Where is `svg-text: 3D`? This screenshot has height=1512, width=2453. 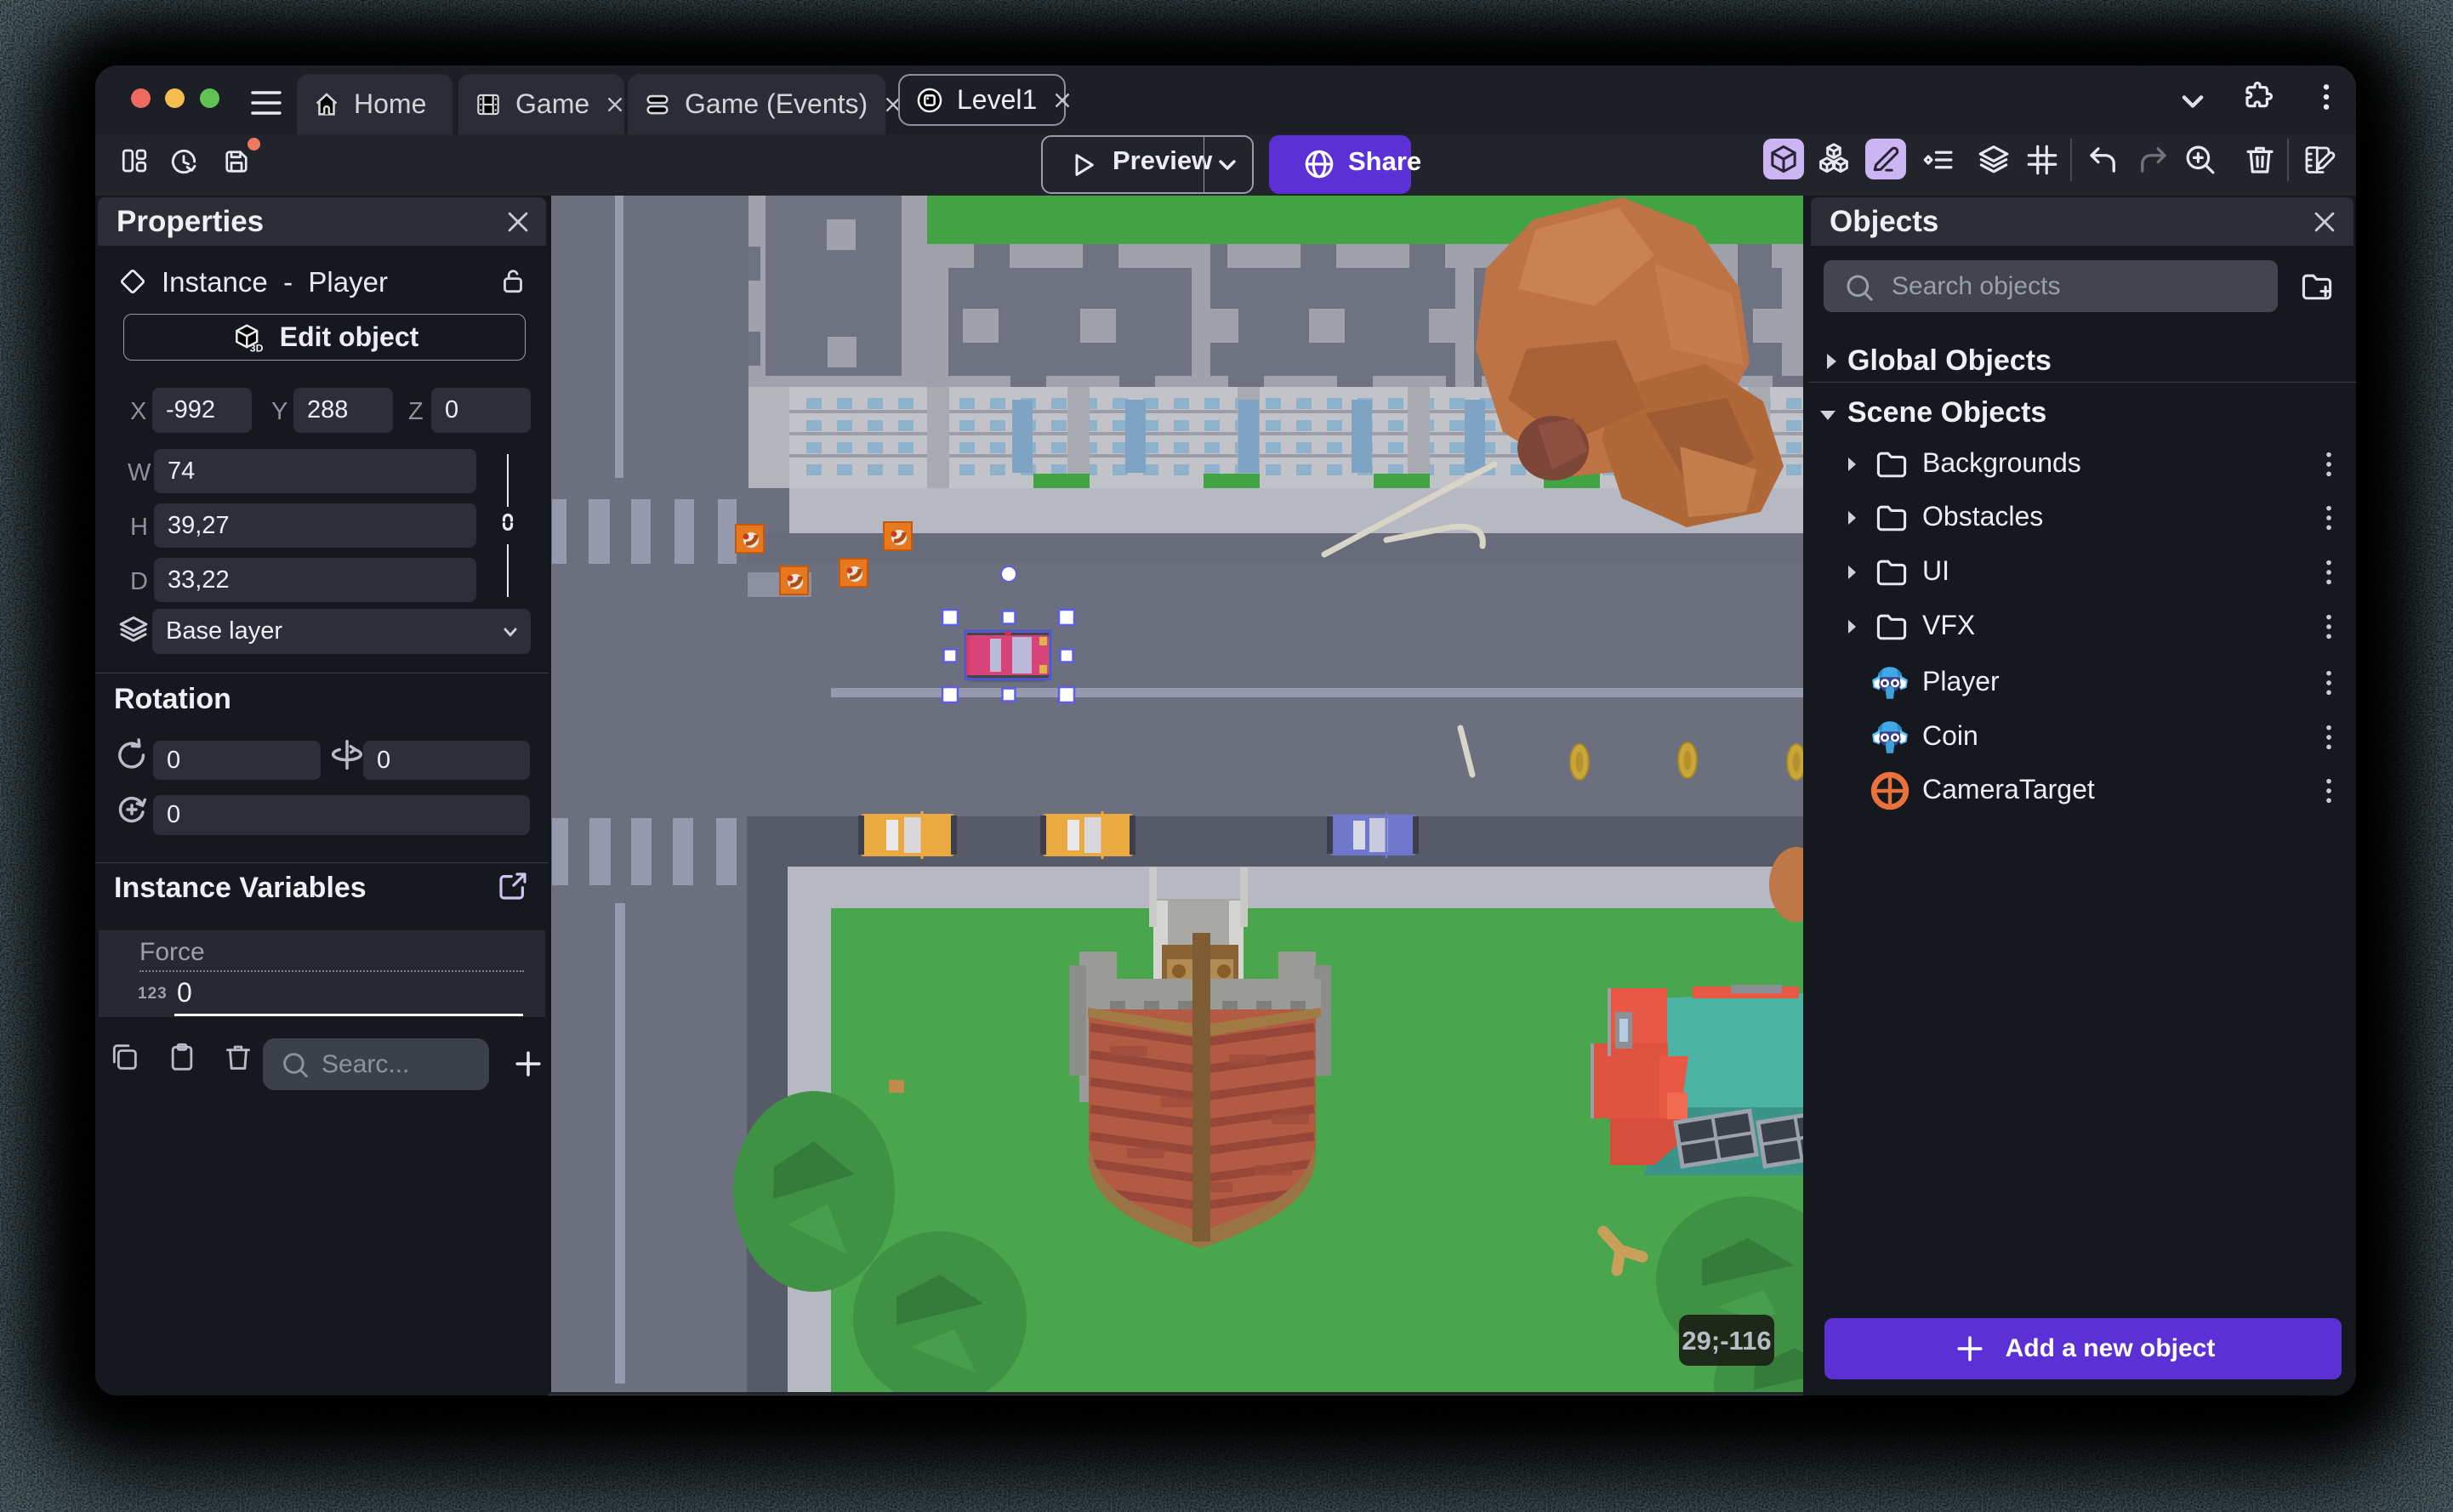
svg-text: 3D is located at coordinates (256, 348).